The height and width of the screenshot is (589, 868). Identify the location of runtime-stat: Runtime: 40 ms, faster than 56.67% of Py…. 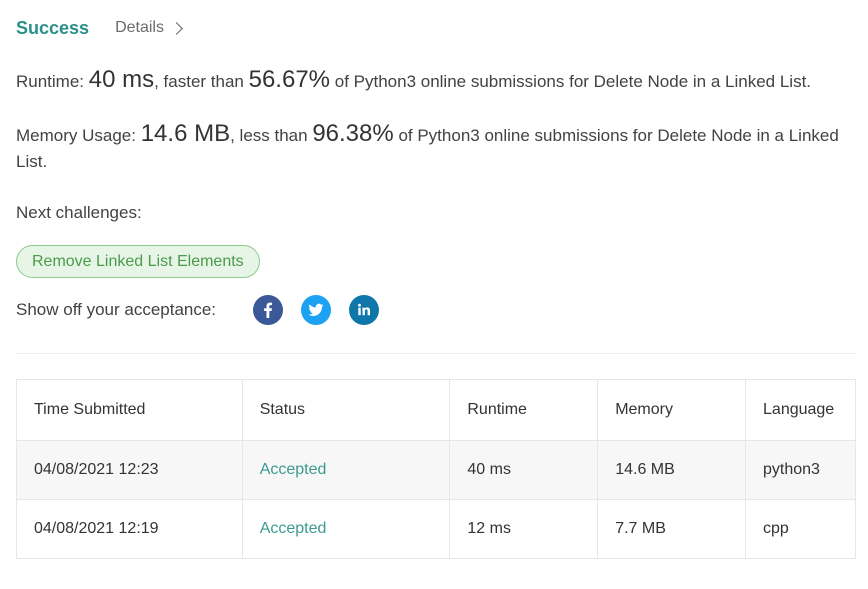
(431, 81).